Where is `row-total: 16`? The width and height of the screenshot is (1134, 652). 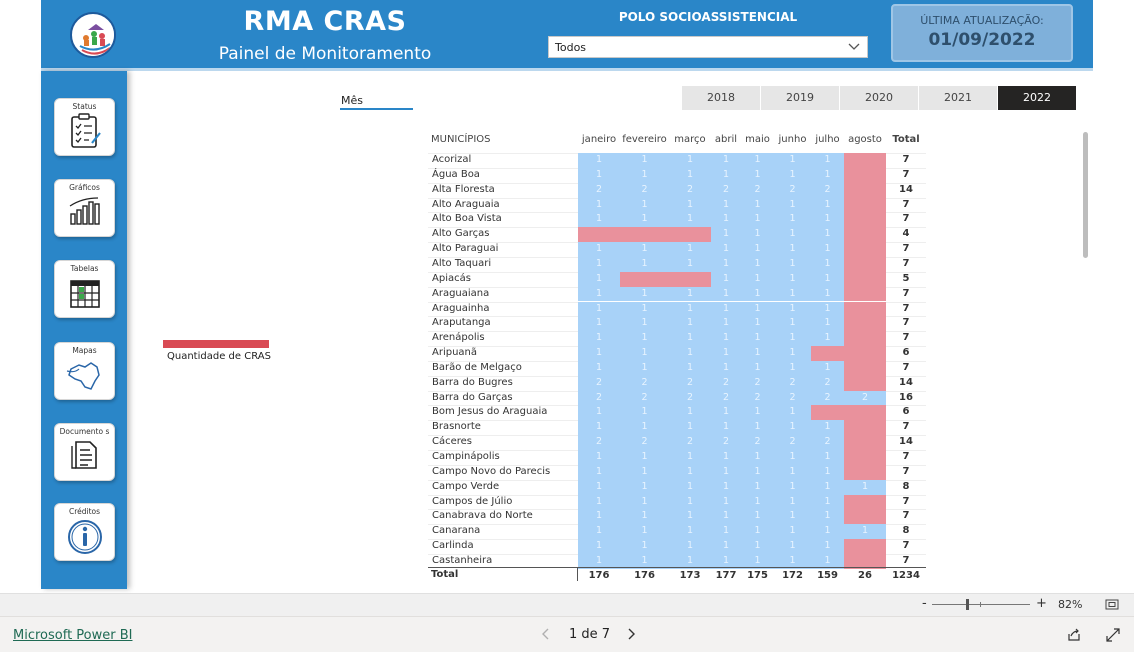 row-total: 16 is located at coordinates (906, 397).